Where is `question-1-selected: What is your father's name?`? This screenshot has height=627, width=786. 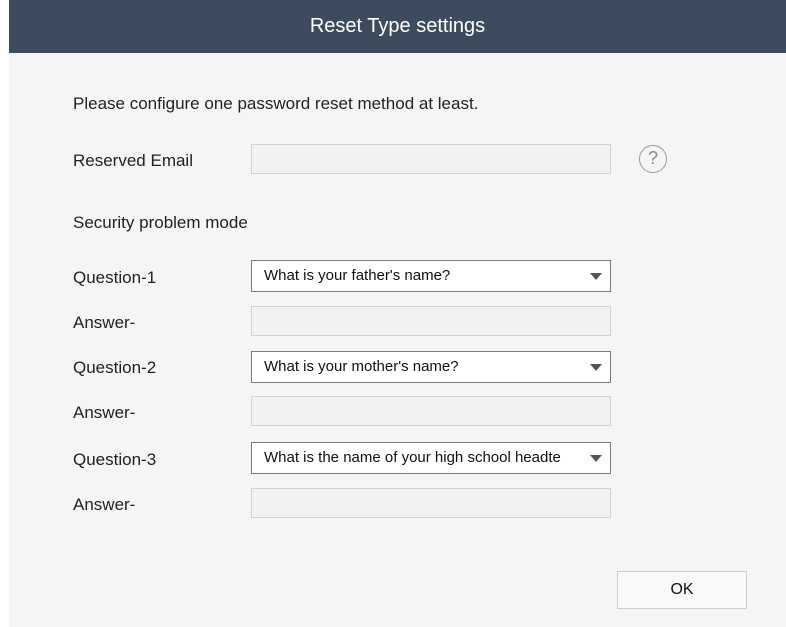 question-1-selected: What is your father's name? is located at coordinates (357, 275).